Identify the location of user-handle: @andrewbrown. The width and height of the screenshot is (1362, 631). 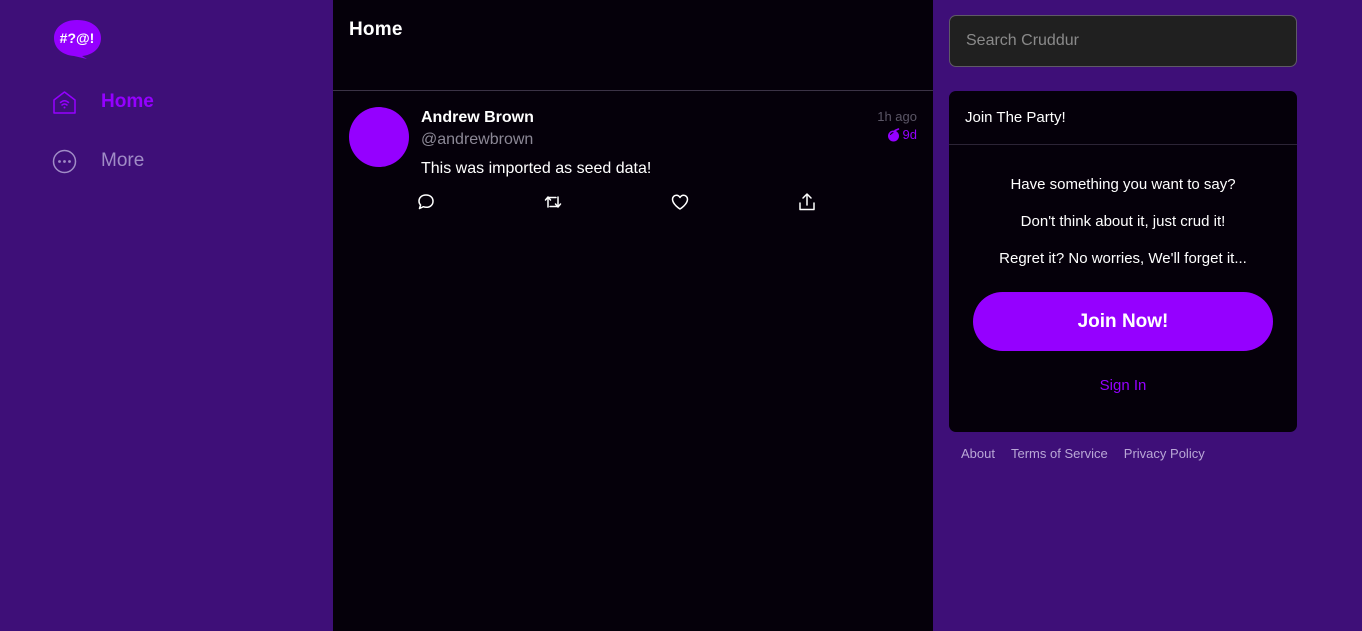
(477, 140).